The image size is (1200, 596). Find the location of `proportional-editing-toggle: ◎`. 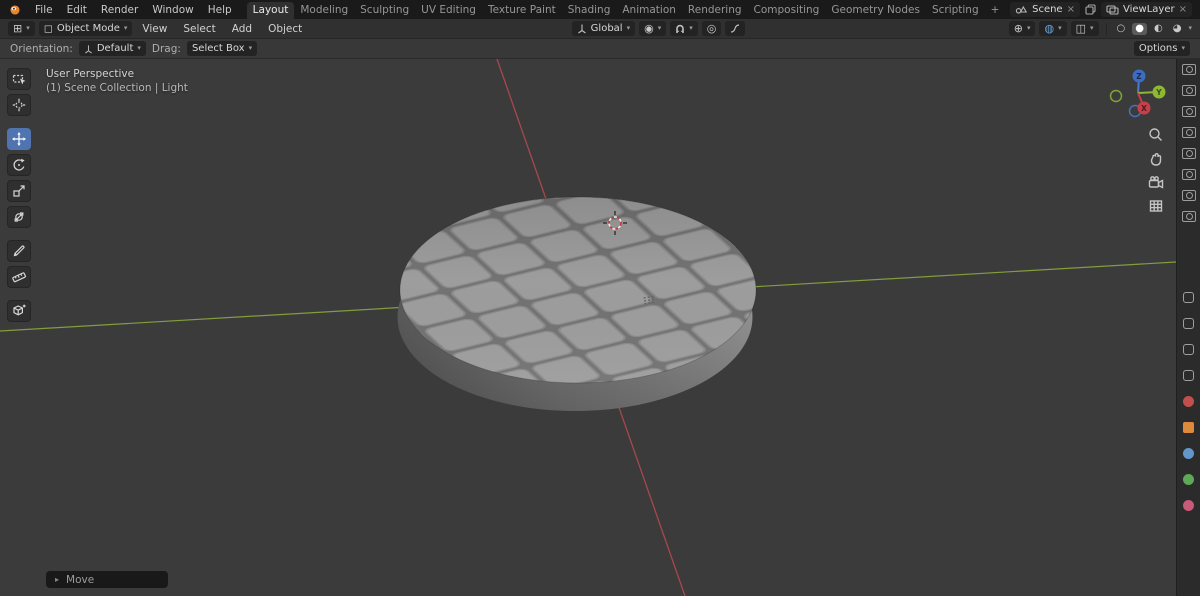

proportional-editing-toggle: ◎ is located at coordinates (711, 28).